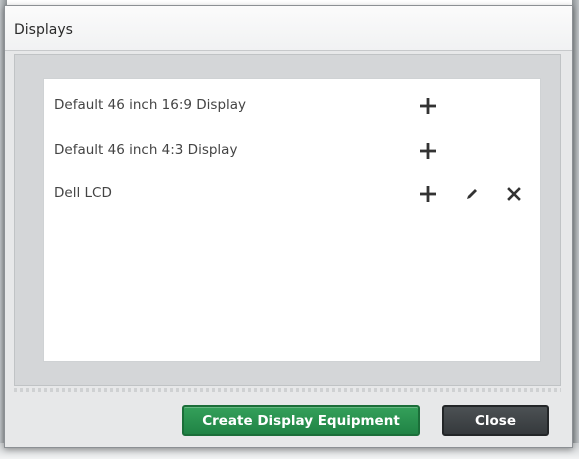 Image resolution: width=579 pixels, height=459 pixels. I want to click on footer-divider, so click(287, 390).